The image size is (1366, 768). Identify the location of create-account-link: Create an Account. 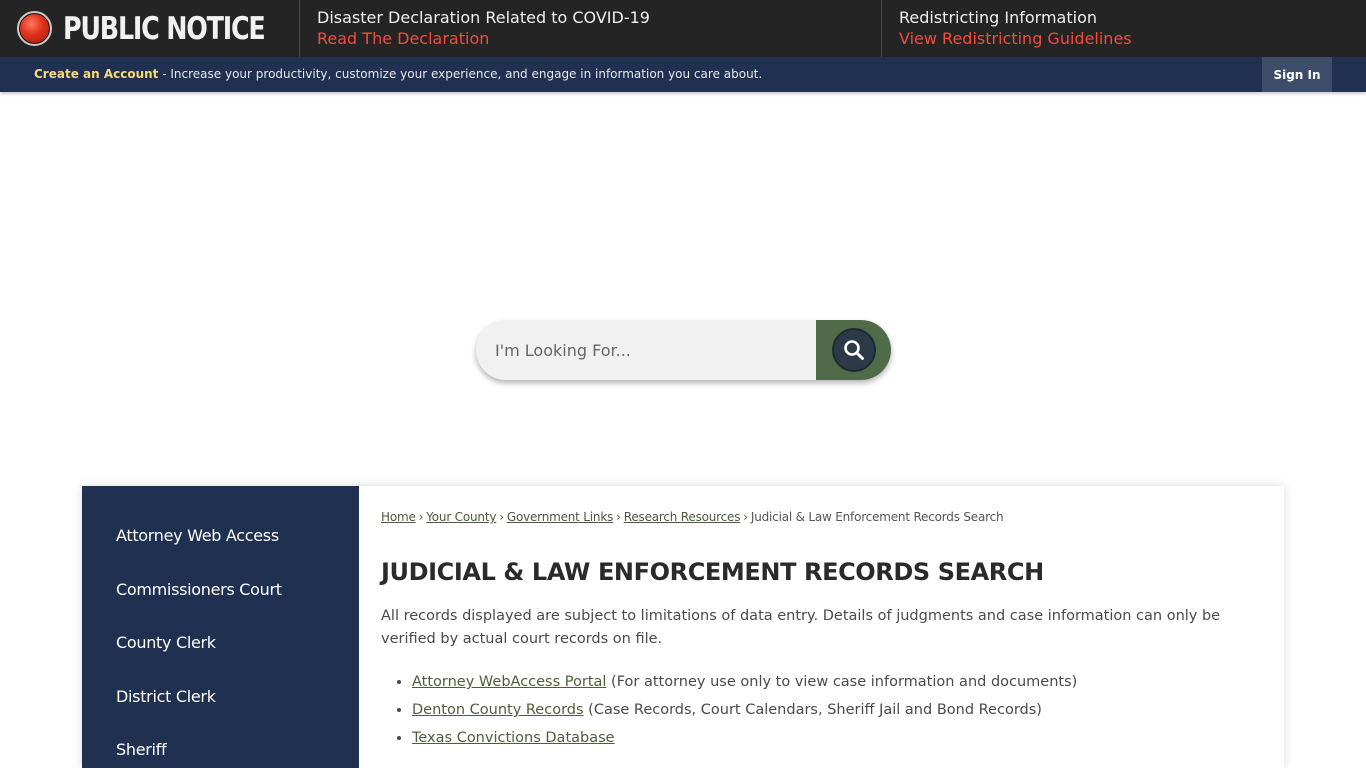
(96, 74).